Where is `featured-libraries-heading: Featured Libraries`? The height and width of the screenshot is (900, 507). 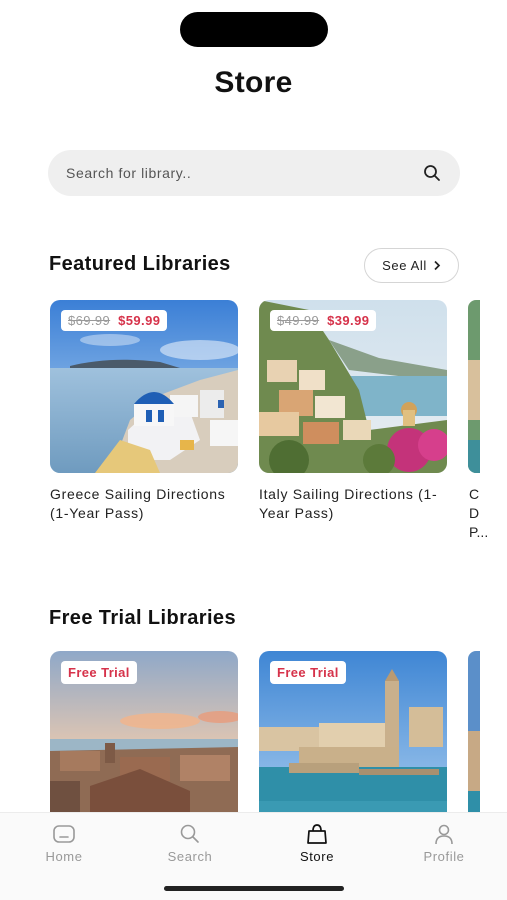
featured-libraries-heading: Featured Libraries is located at coordinates (140, 264).